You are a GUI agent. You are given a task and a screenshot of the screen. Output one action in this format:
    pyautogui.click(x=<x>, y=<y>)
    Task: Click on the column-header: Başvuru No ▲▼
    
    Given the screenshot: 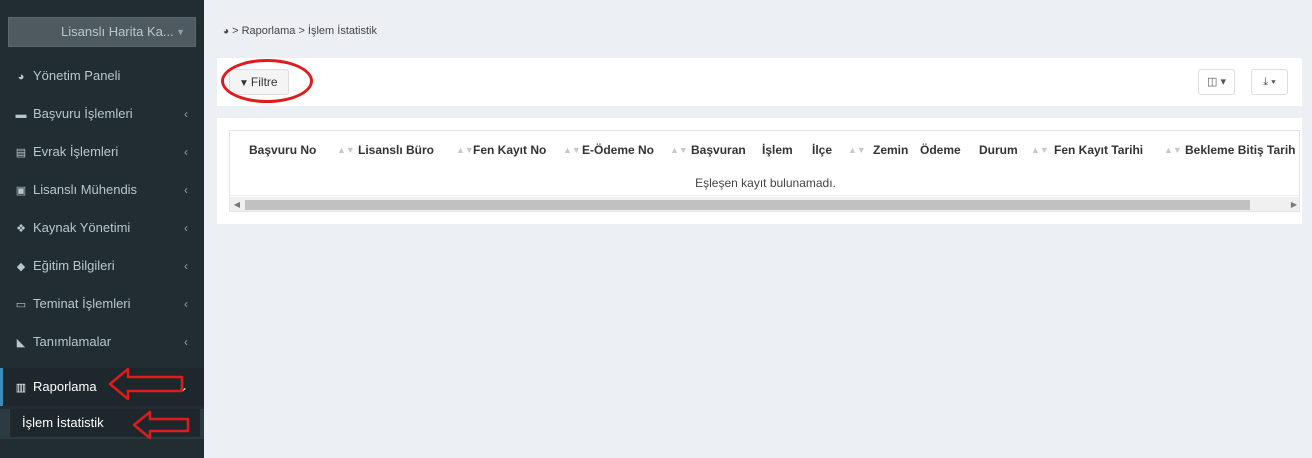 What is the action you would take?
    pyautogui.click(x=302, y=150)
    